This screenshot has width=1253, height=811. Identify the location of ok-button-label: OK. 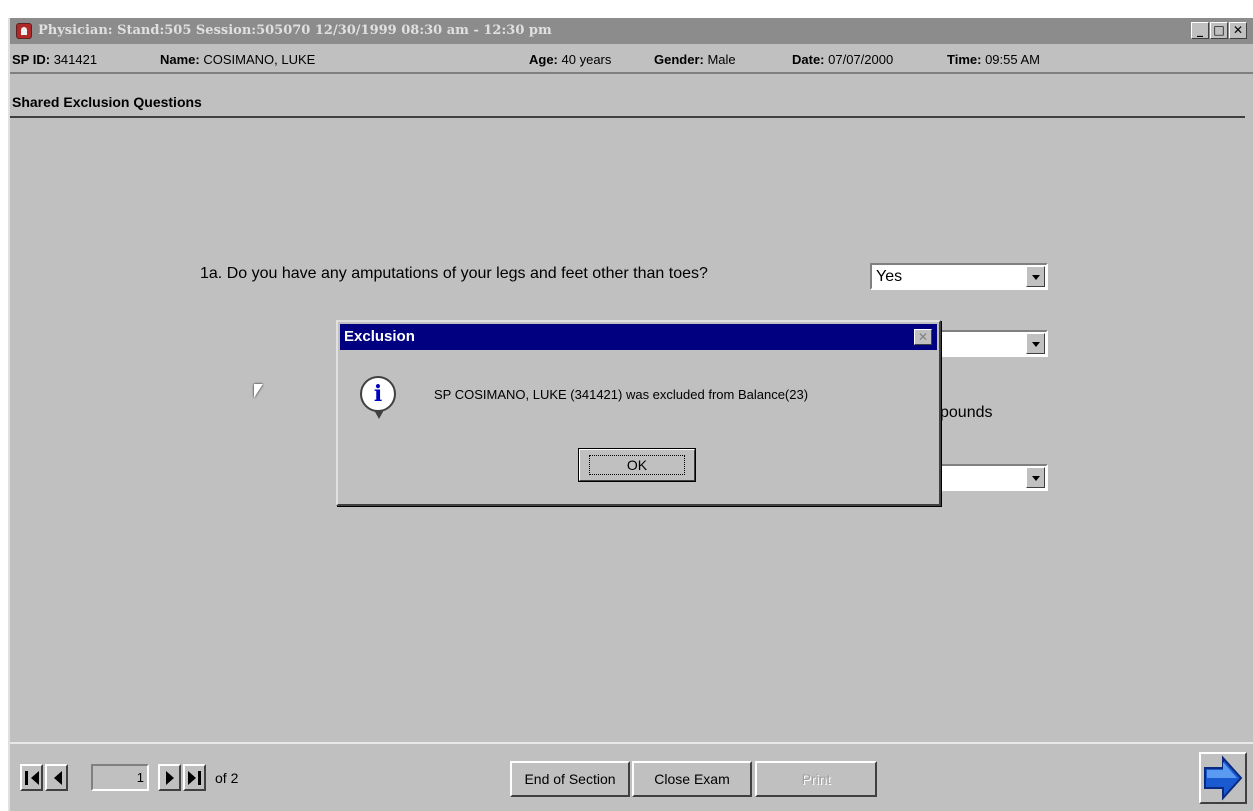
(637, 465).